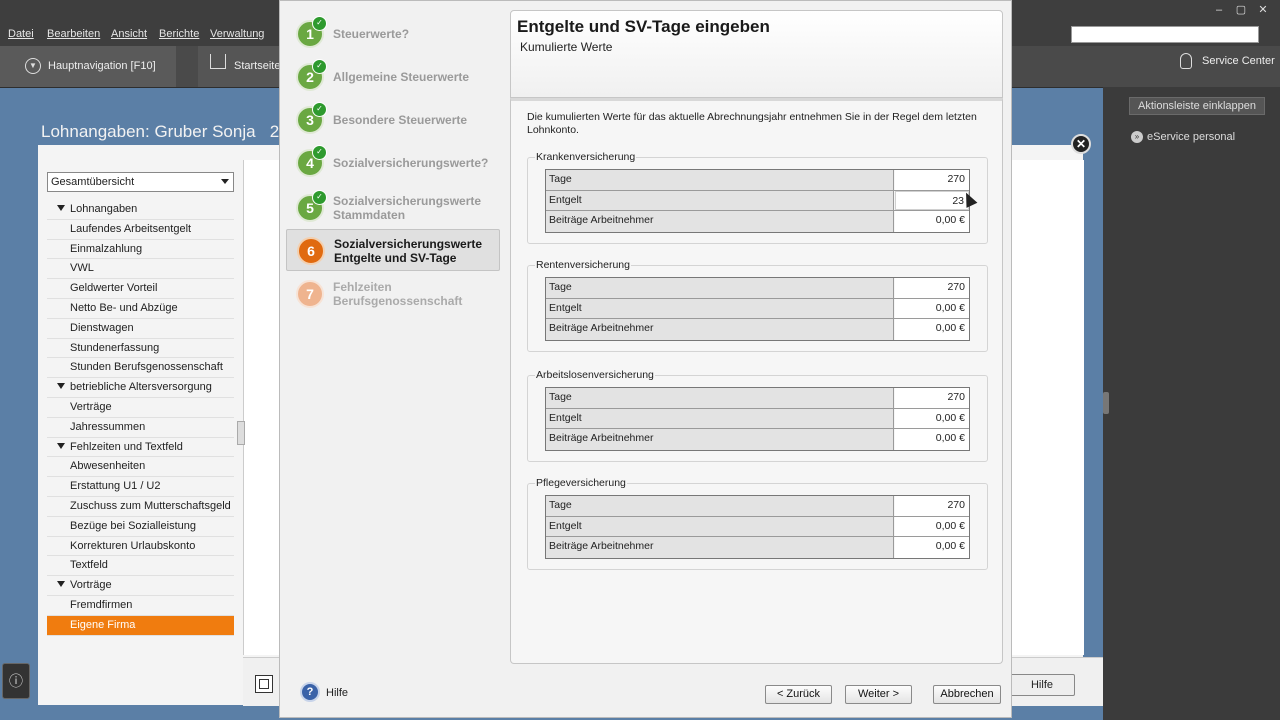 This screenshot has height=720, width=1280. I want to click on help-link: Hilfe, so click(337, 693).